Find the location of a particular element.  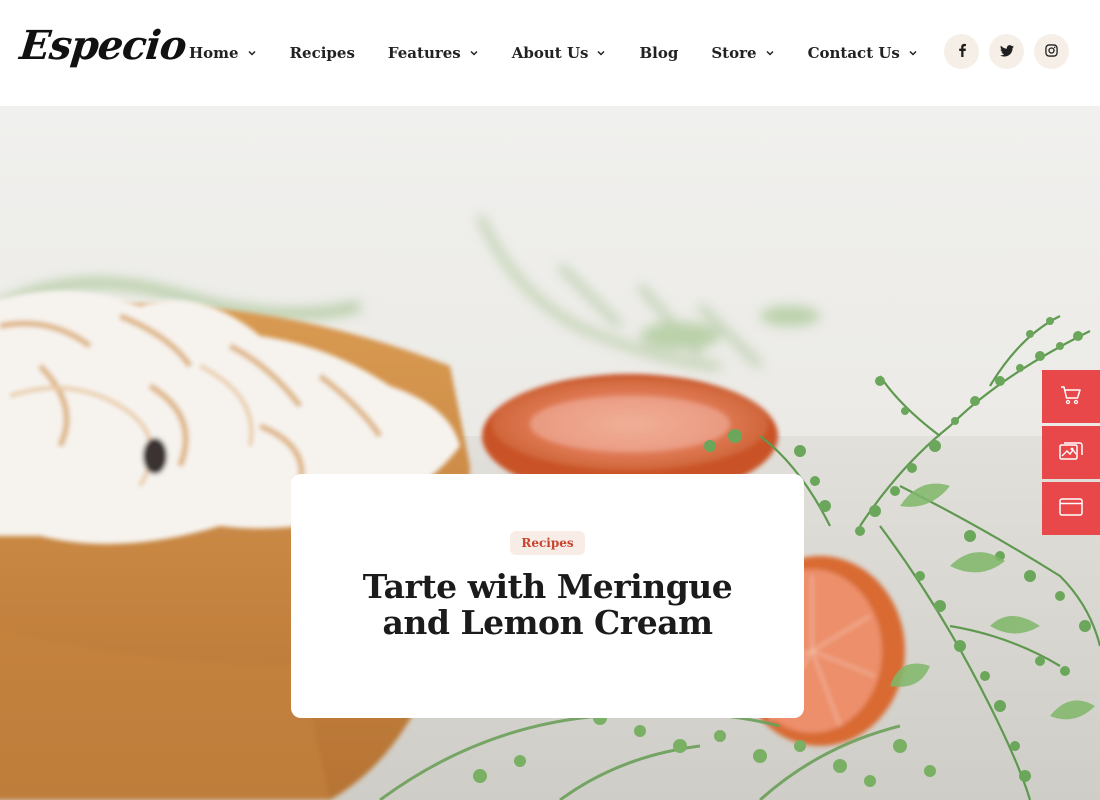

nav-item-label: About Us is located at coordinates (550, 53).